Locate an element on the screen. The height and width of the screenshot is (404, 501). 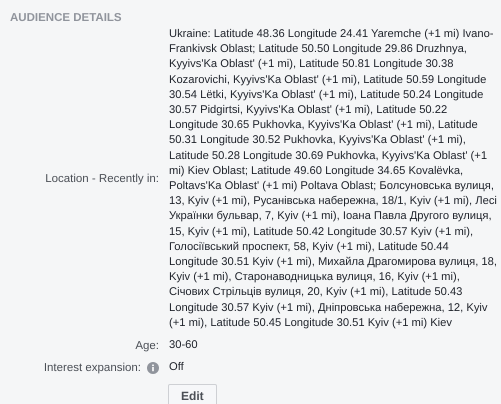
field-label: Location - Recently in: is located at coordinates (102, 179).